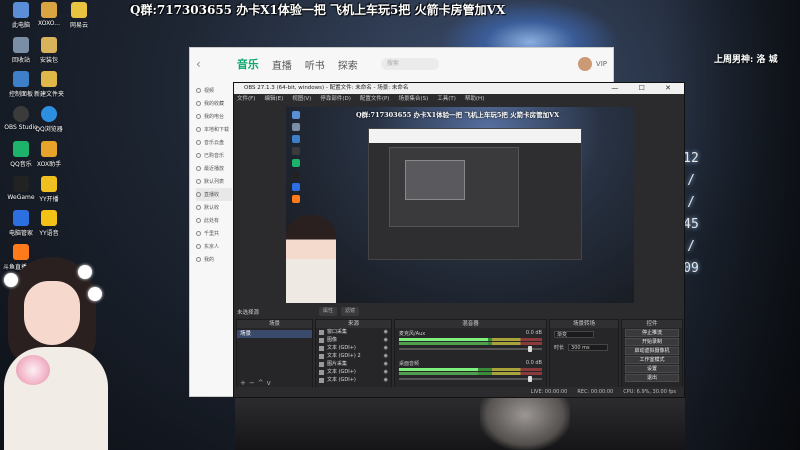 This screenshot has width=800, height=450. I want to click on desktop-icon: YY开播, so click(49, 189).